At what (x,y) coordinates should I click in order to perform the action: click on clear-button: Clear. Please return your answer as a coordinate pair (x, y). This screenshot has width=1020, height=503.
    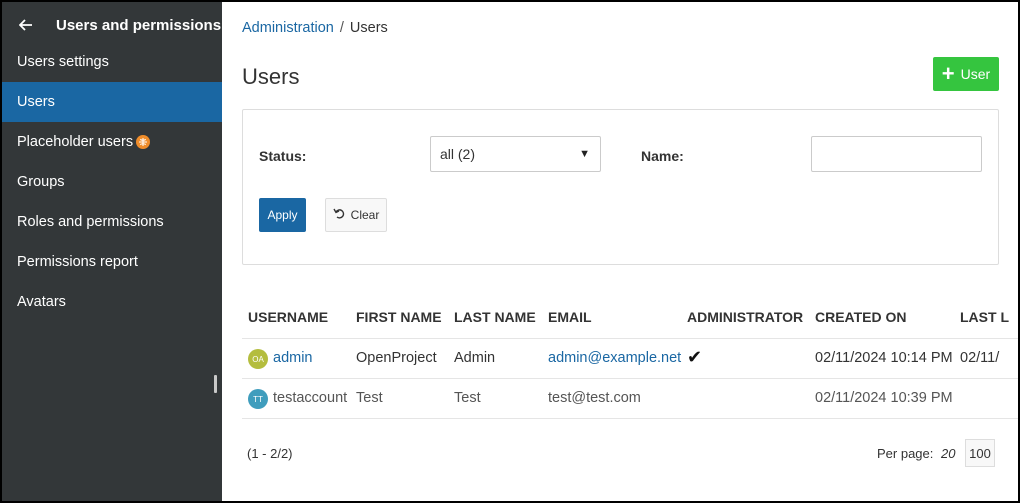
    Looking at the image, I should click on (356, 215).